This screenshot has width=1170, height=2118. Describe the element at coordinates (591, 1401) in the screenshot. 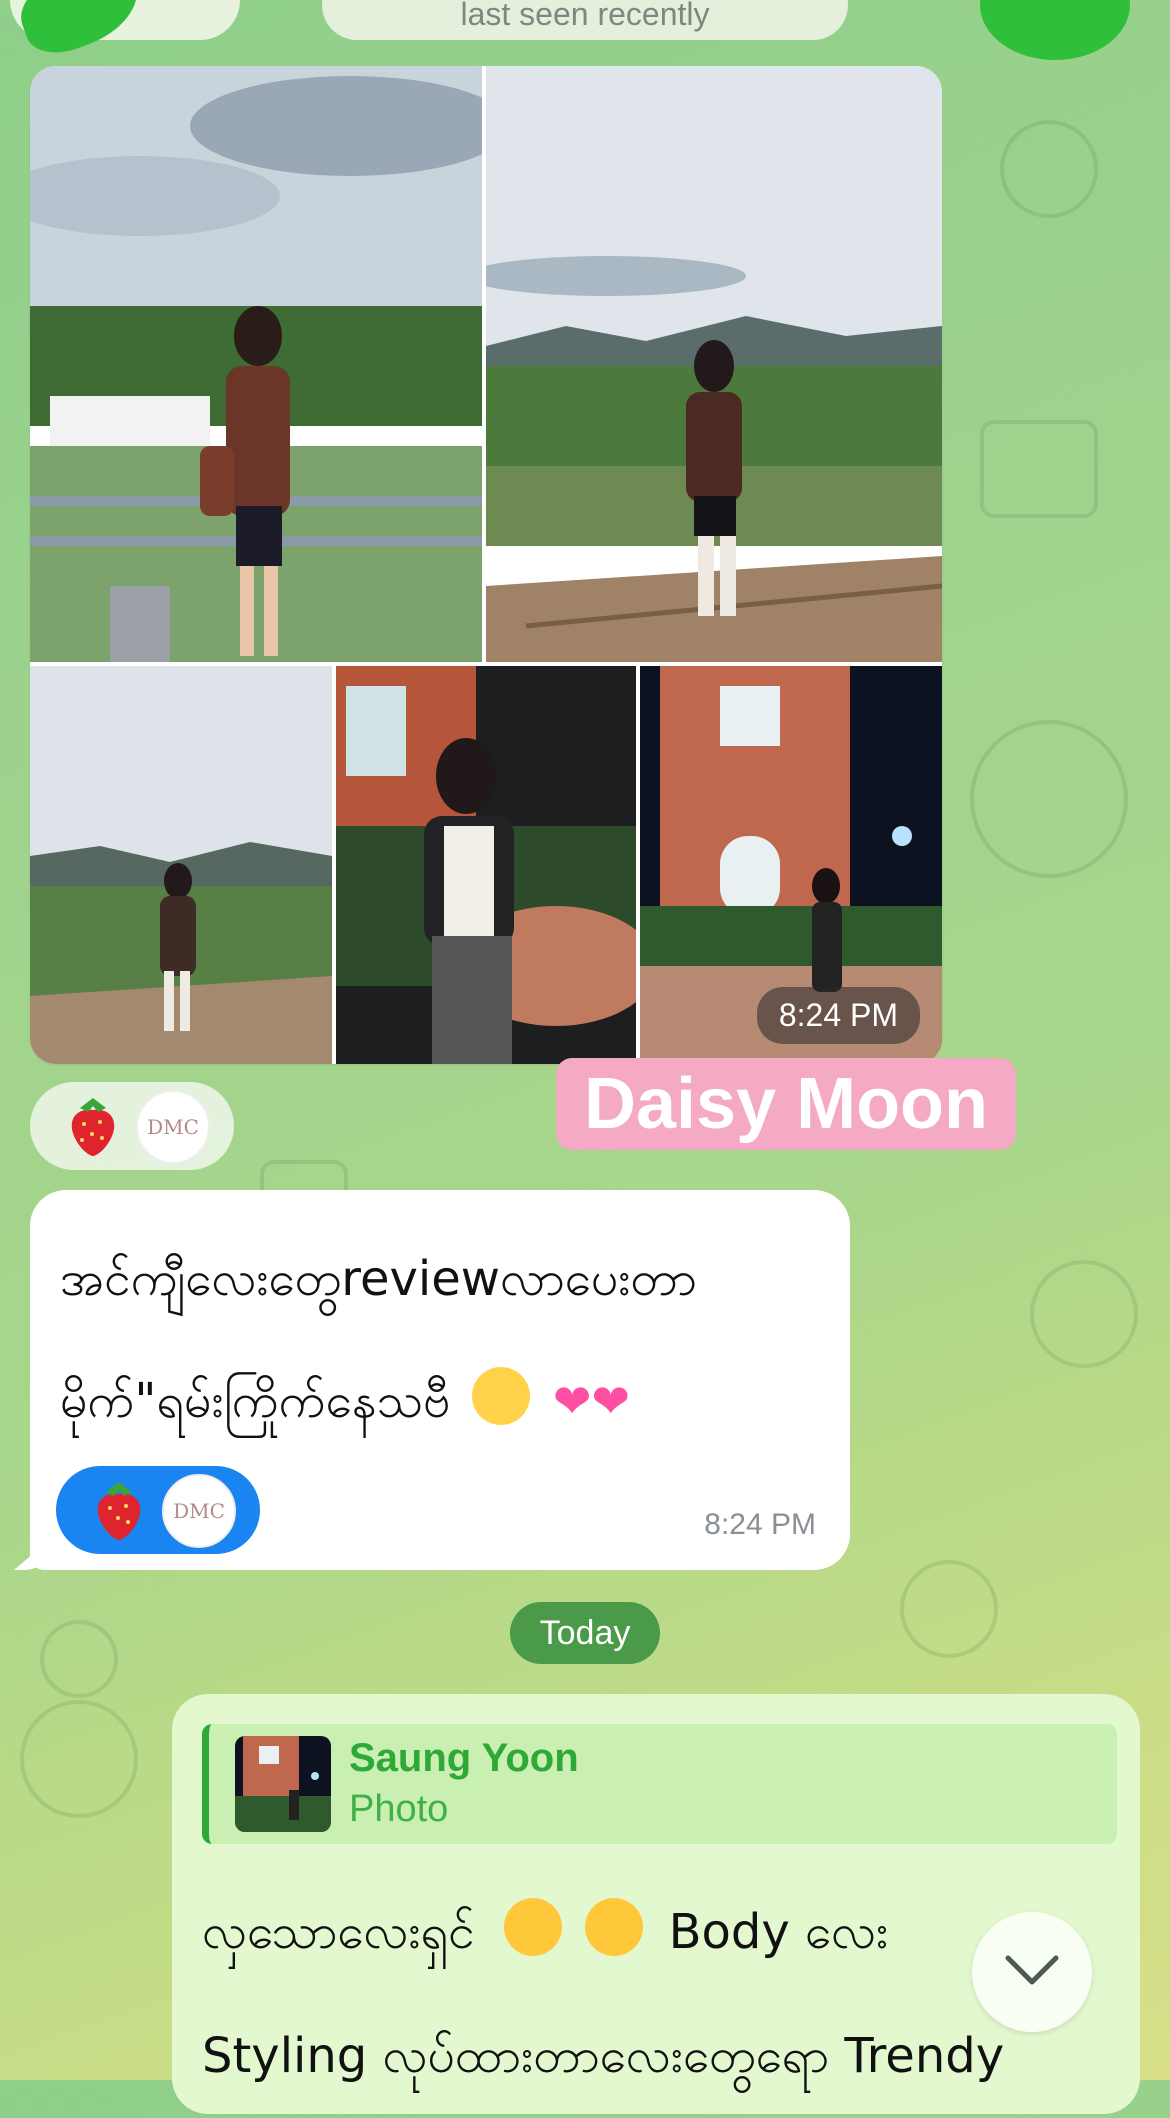

I see `two-hearts-icon: ❤❤` at that location.